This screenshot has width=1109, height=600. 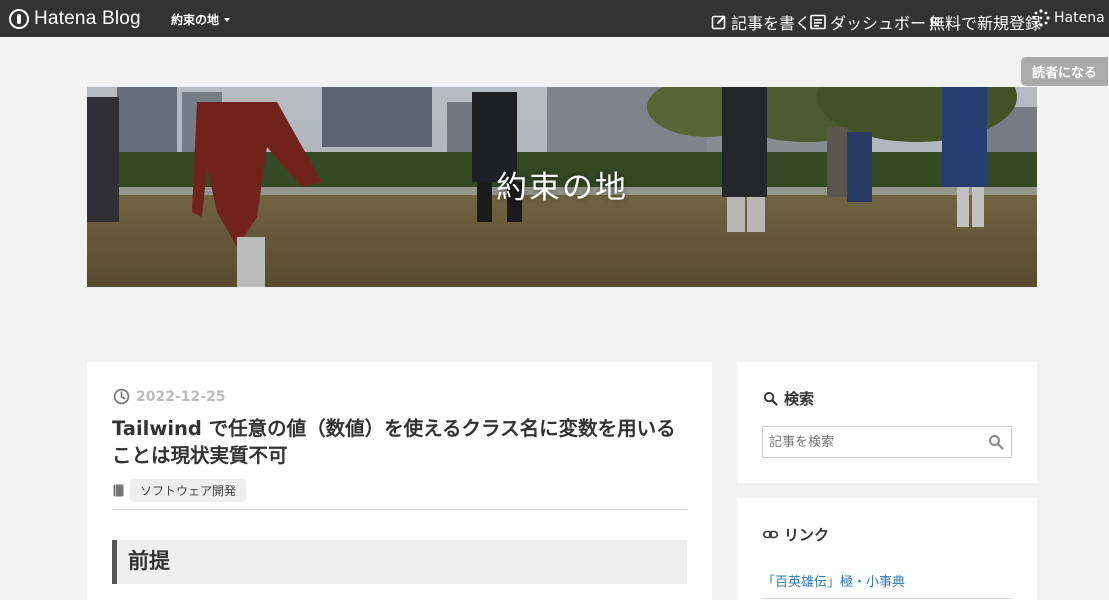 I want to click on blog-menu-dropdown: 約束の地, so click(x=201, y=19).